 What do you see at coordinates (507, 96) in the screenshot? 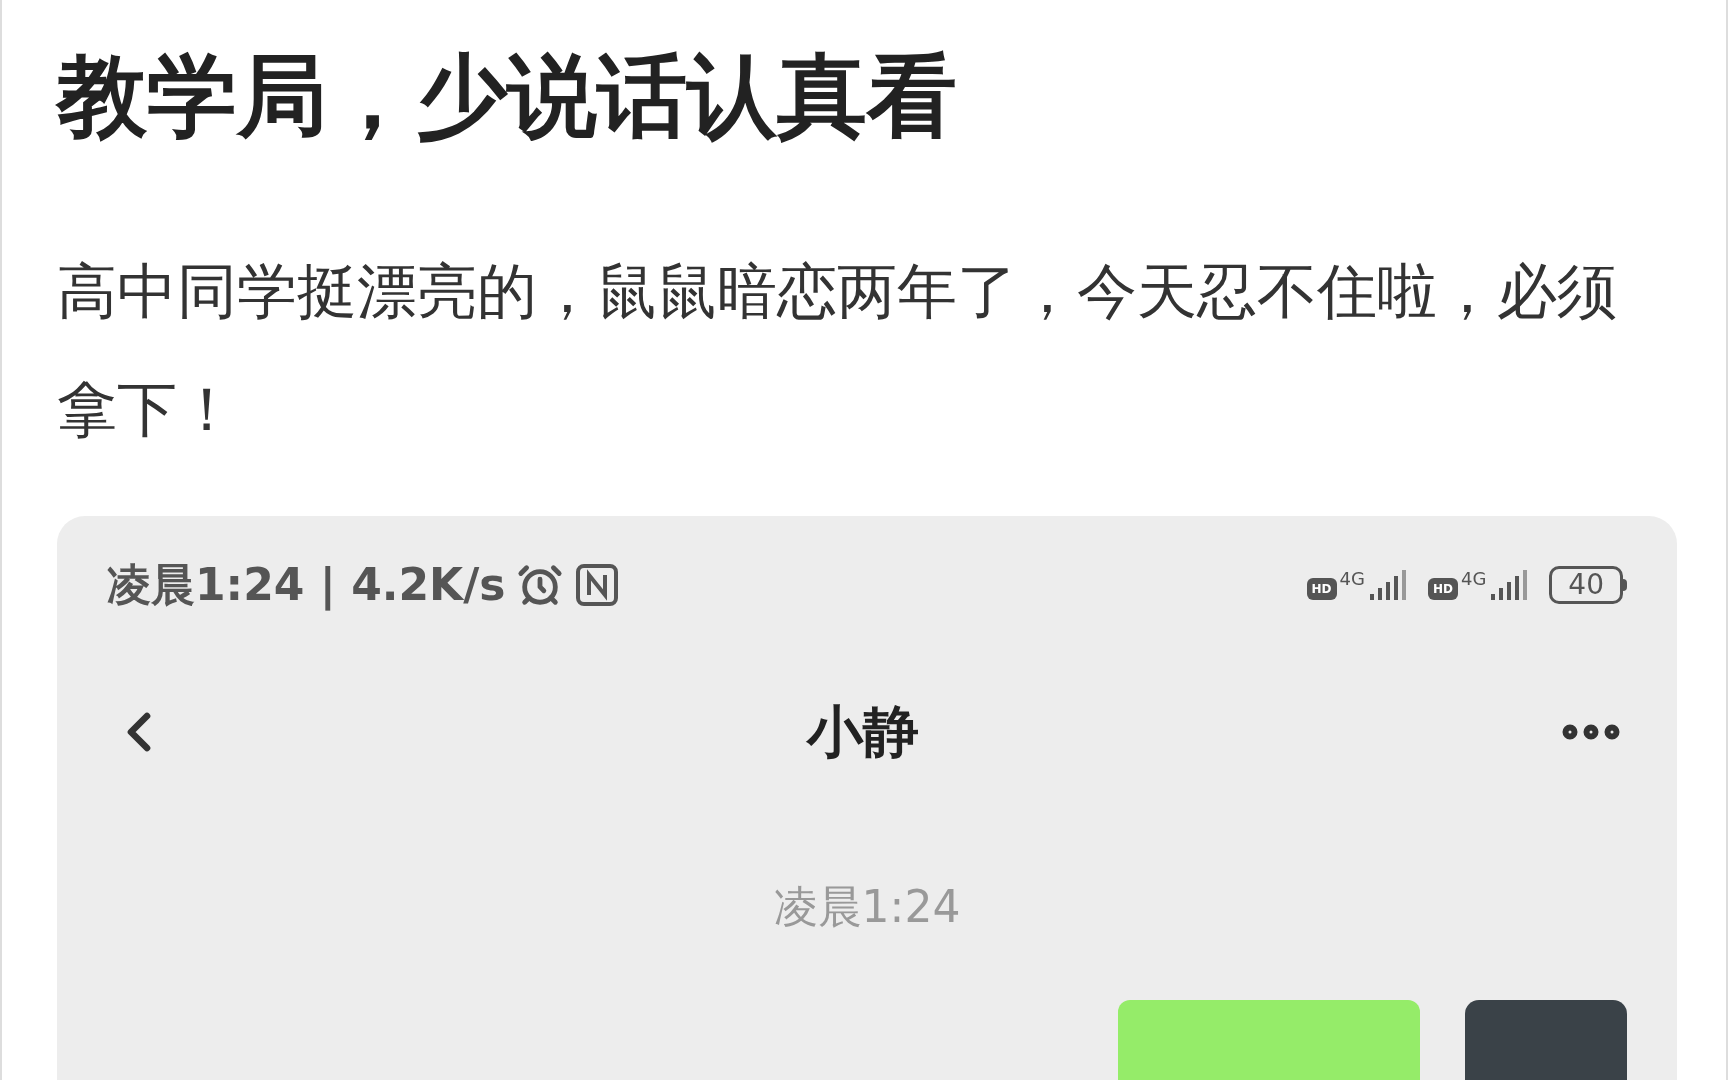
I see `post-title: 教学局，少说话认真看` at bounding box center [507, 96].